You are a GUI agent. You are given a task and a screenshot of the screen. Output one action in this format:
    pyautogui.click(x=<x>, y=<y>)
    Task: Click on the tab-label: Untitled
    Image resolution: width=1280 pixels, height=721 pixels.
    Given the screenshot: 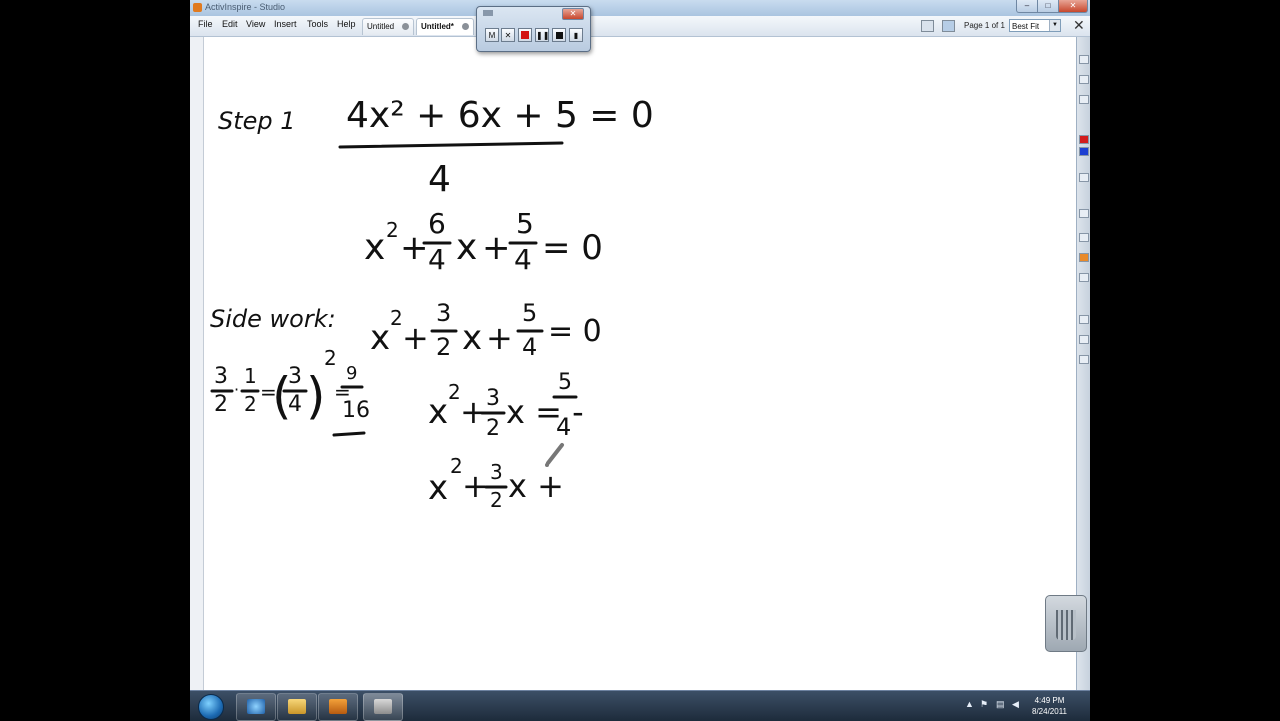 What is the action you would take?
    pyautogui.click(x=381, y=26)
    